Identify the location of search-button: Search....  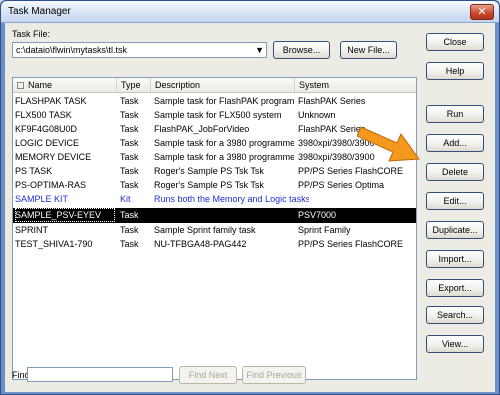
(455, 315).